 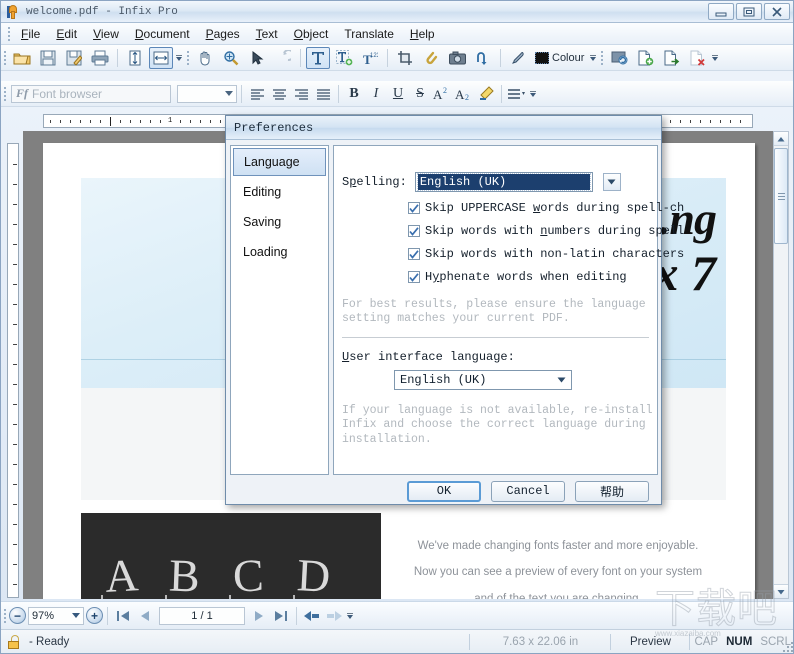 What do you see at coordinates (671, 58) in the screenshot?
I see `export-page-icon` at bounding box center [671, 58].